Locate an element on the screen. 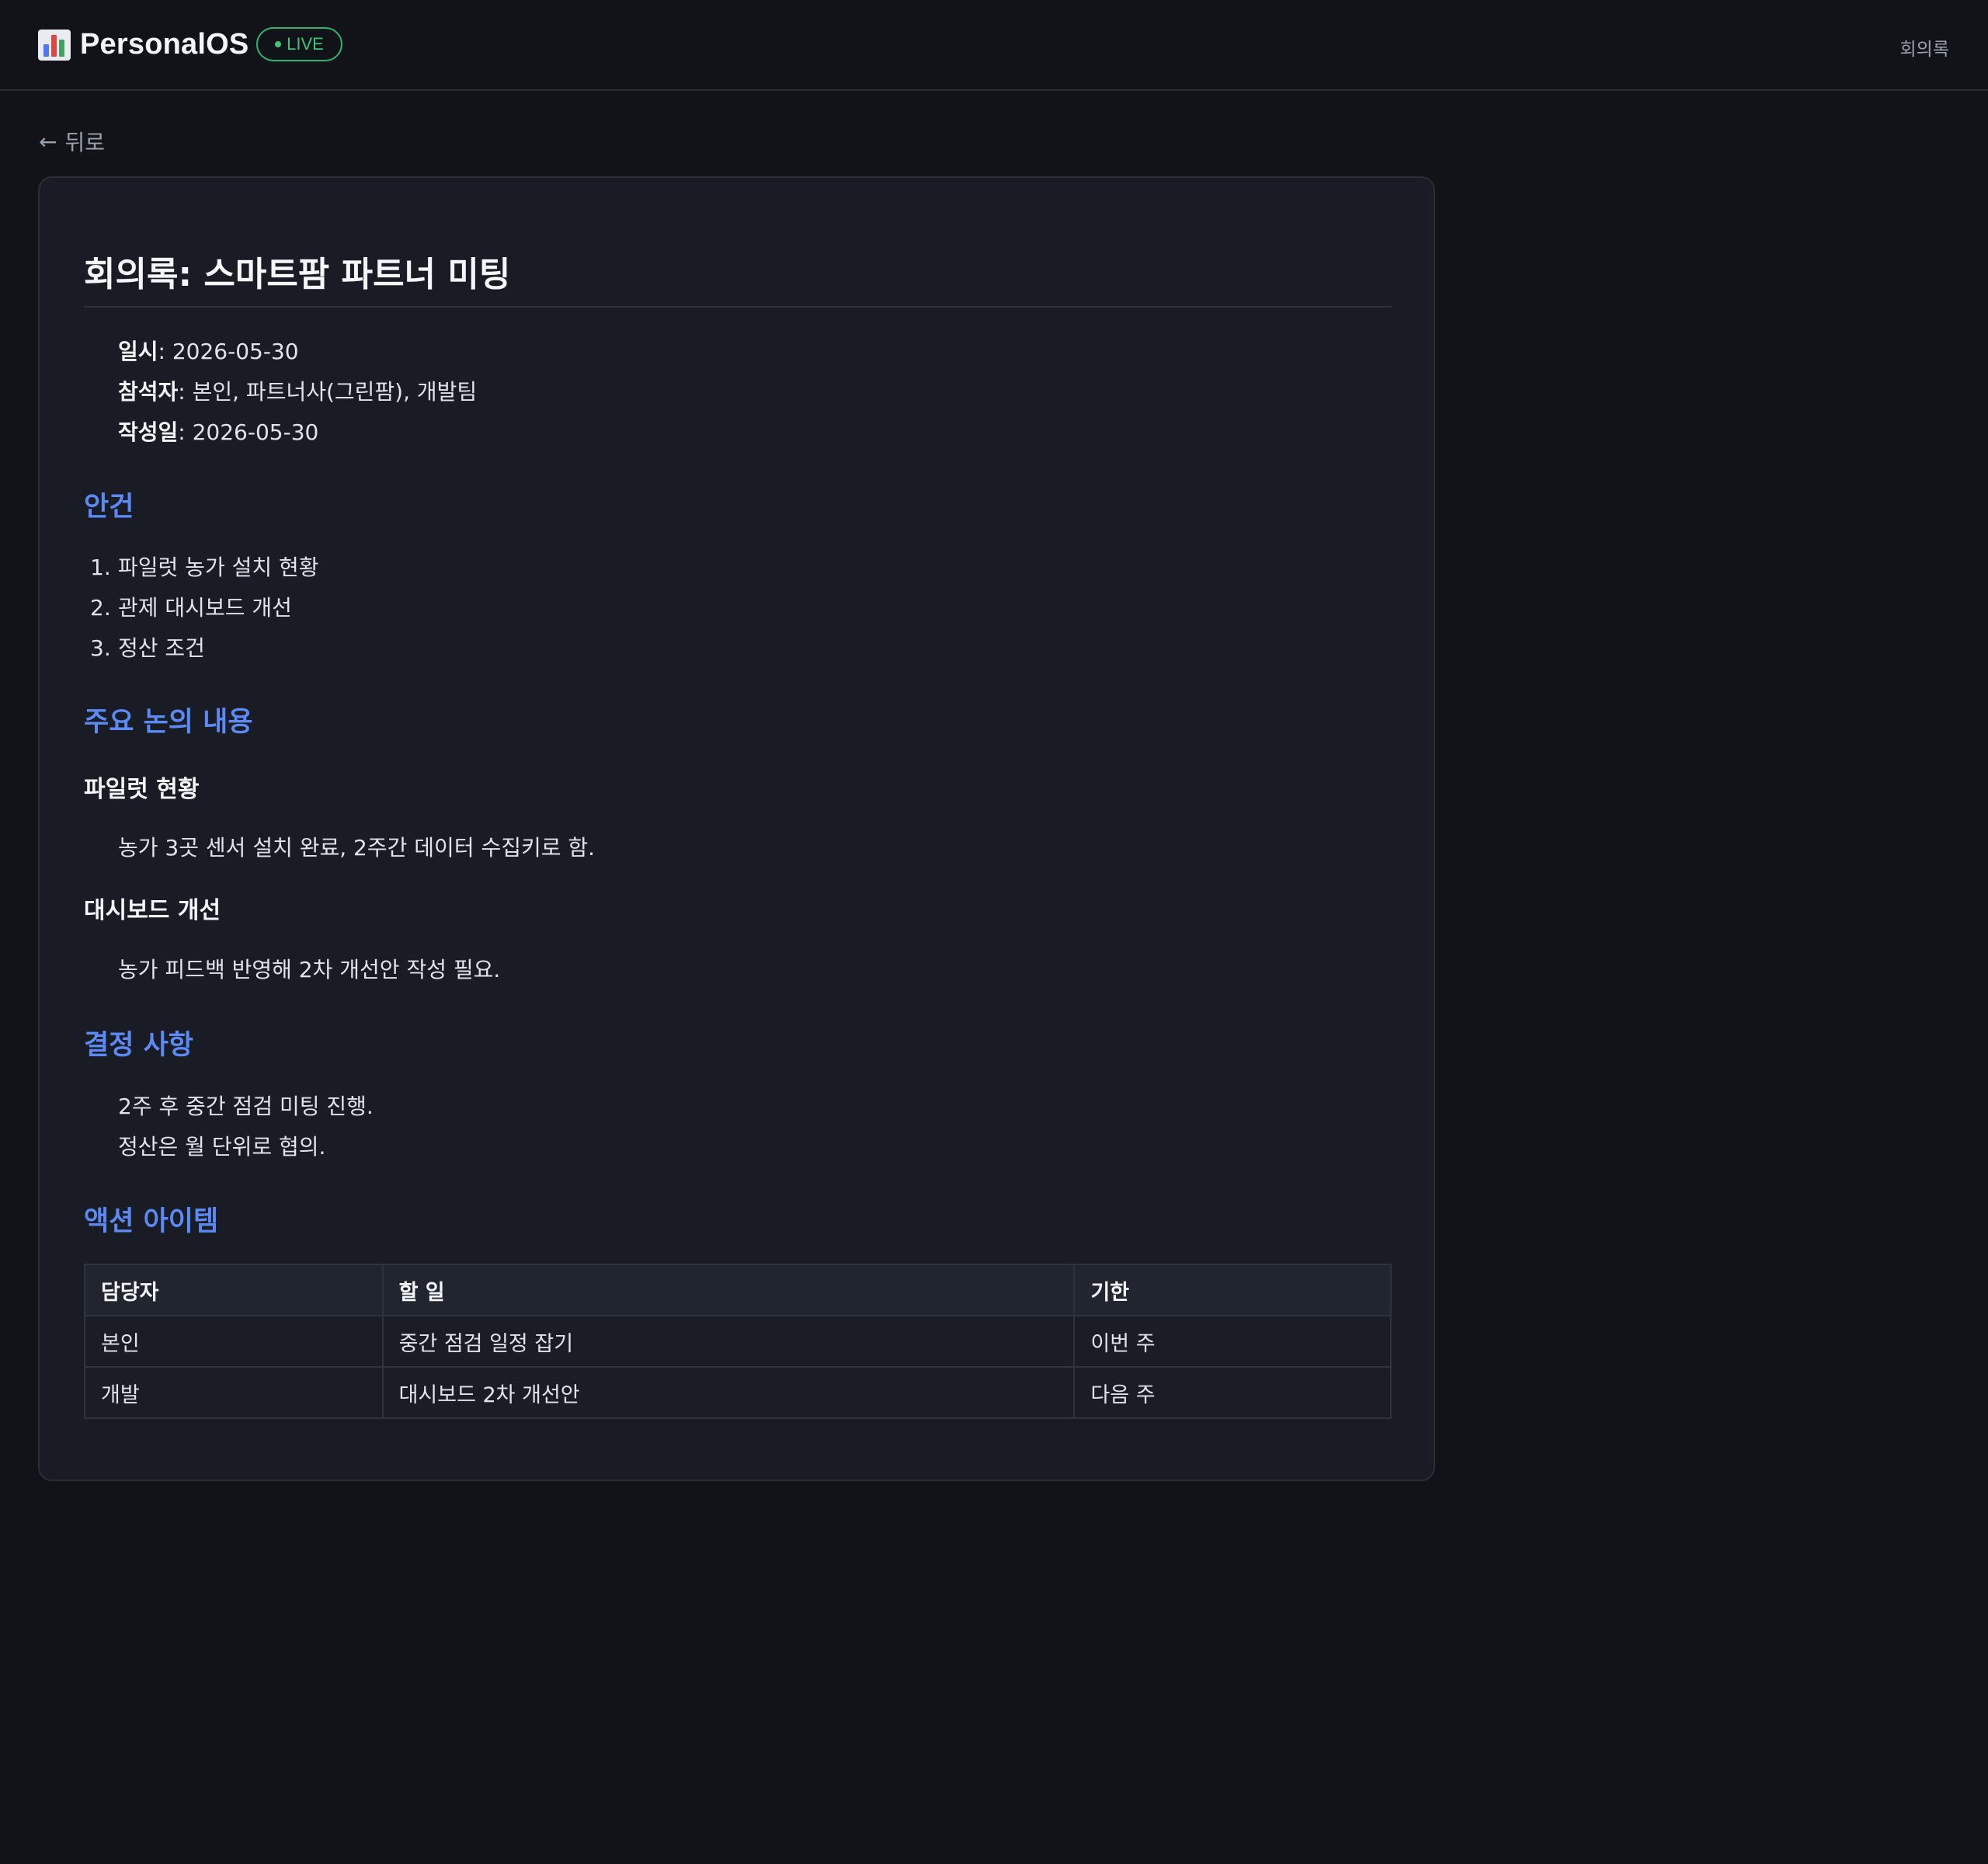 This screenshot has width=1988, height=1864. topic-body-pilot: 농가 3곳 센서 설치 완료, 2주간 데이터 수집키로 함. is located at coordinates (357, 848).